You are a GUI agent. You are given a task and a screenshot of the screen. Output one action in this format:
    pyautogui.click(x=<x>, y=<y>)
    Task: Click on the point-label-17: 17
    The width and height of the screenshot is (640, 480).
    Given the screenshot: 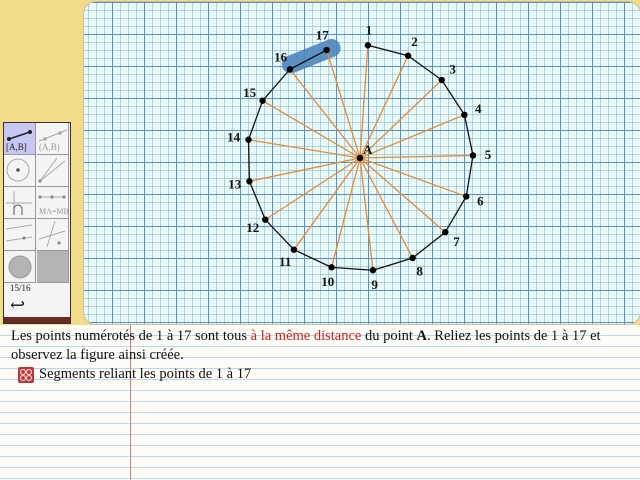 What is the action you would take?
    pyautogui.click(x=323, y=35)
    